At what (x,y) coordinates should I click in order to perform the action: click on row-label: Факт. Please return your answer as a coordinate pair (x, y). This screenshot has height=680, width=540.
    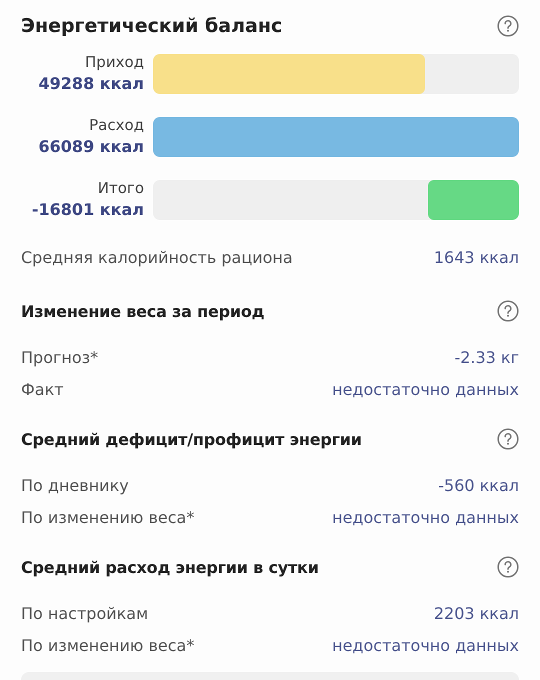
    Looking at the image, I should click on (42, 389).